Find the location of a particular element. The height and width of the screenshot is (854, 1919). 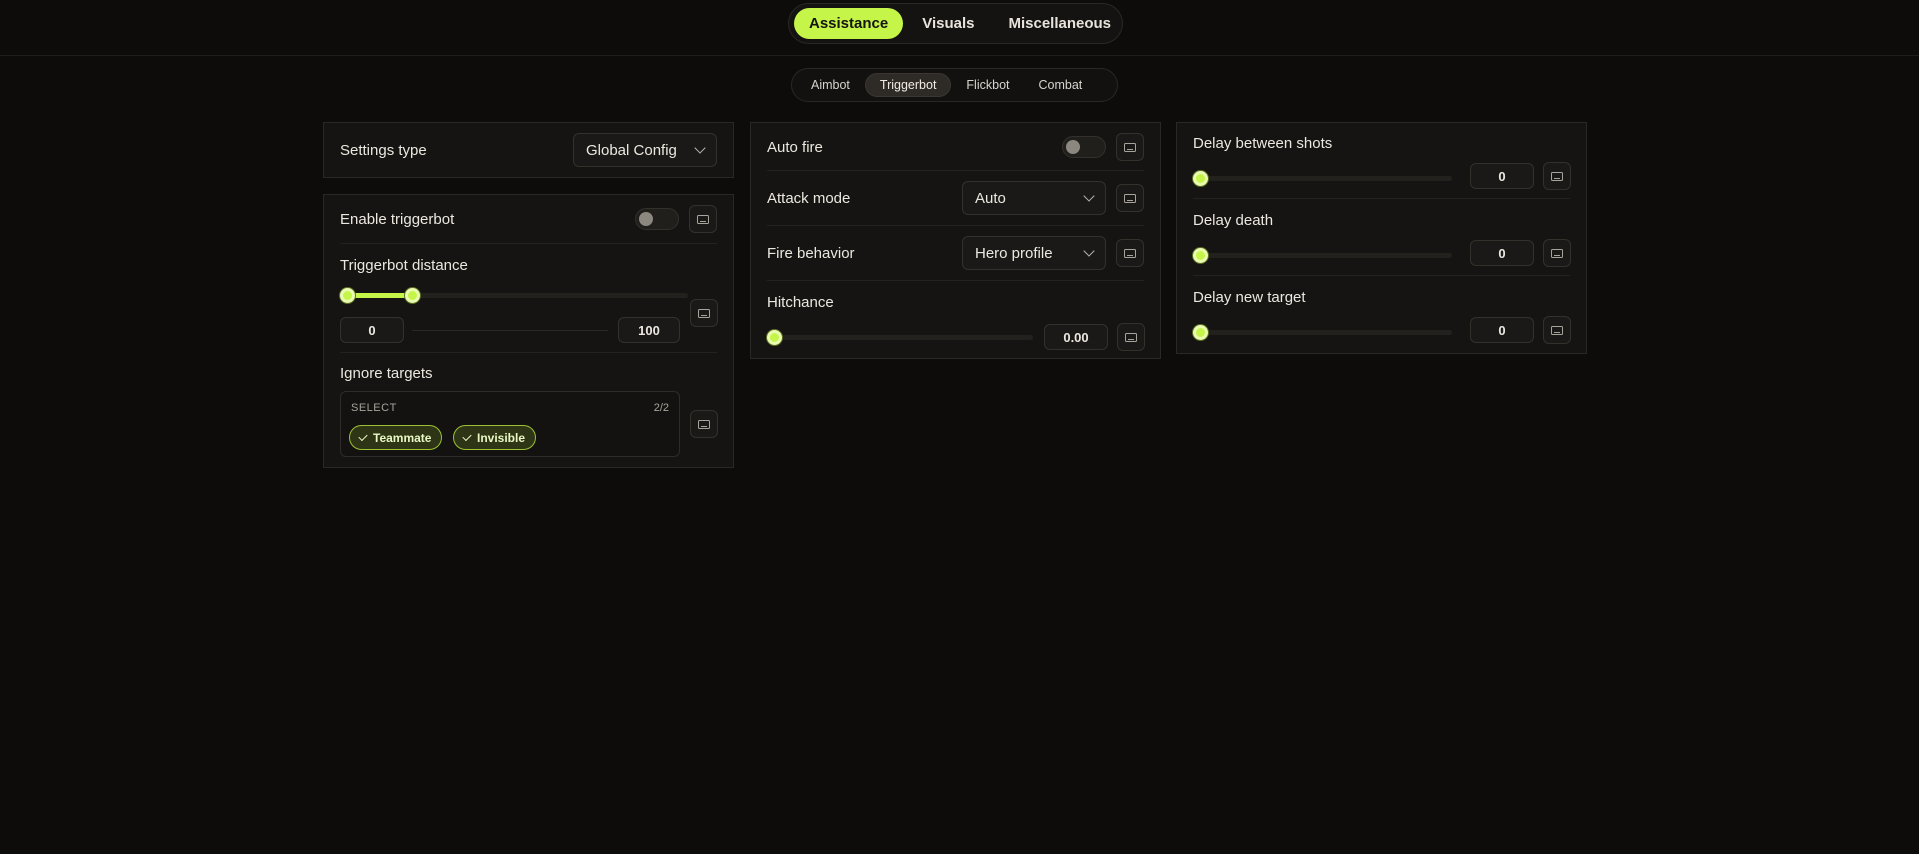

triggerbot-distance-fill is located at coordinates (380, 295).